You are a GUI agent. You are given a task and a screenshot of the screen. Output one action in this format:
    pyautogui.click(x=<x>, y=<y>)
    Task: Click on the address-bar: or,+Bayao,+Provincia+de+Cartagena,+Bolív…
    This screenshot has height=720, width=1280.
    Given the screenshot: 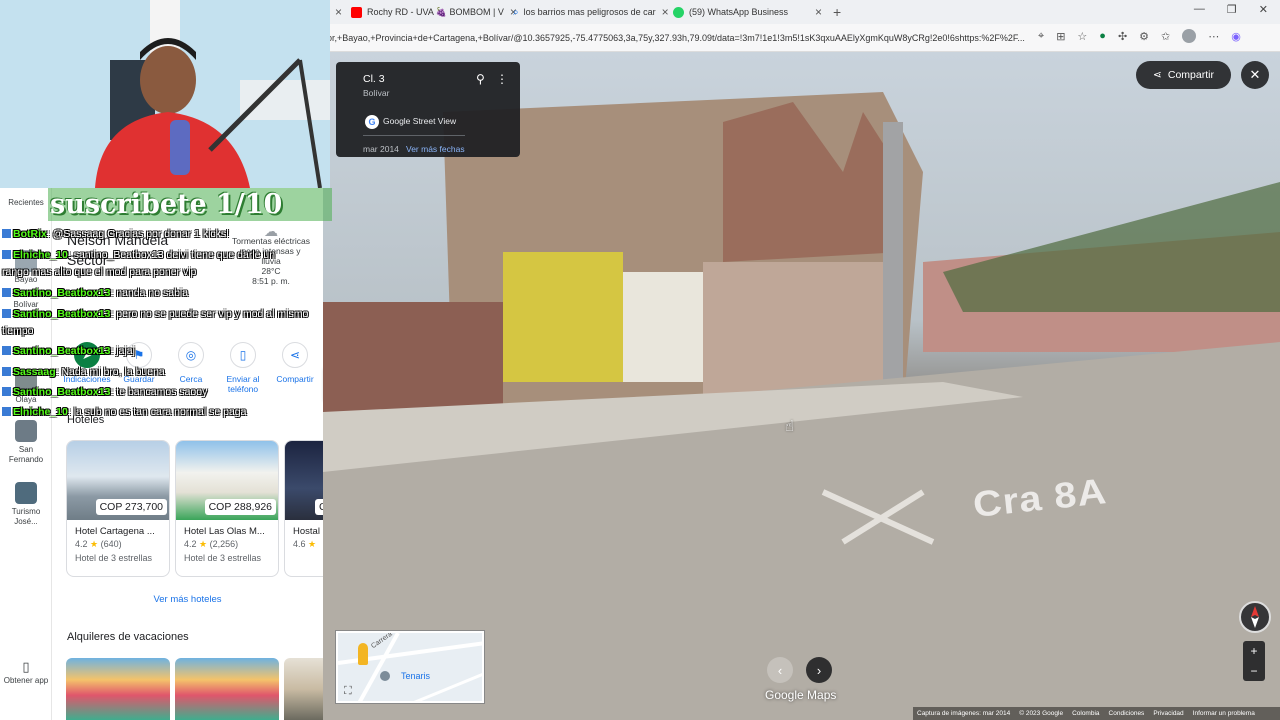 What is the action you would take?
    pyautogui.click(x=801, y=38)
    